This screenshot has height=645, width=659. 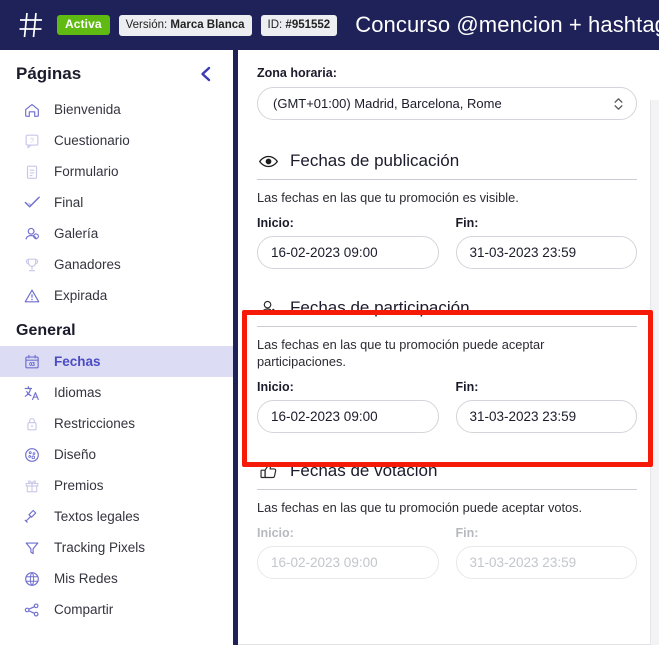 I want to click on translate-icon, so click(x=32, y=393).